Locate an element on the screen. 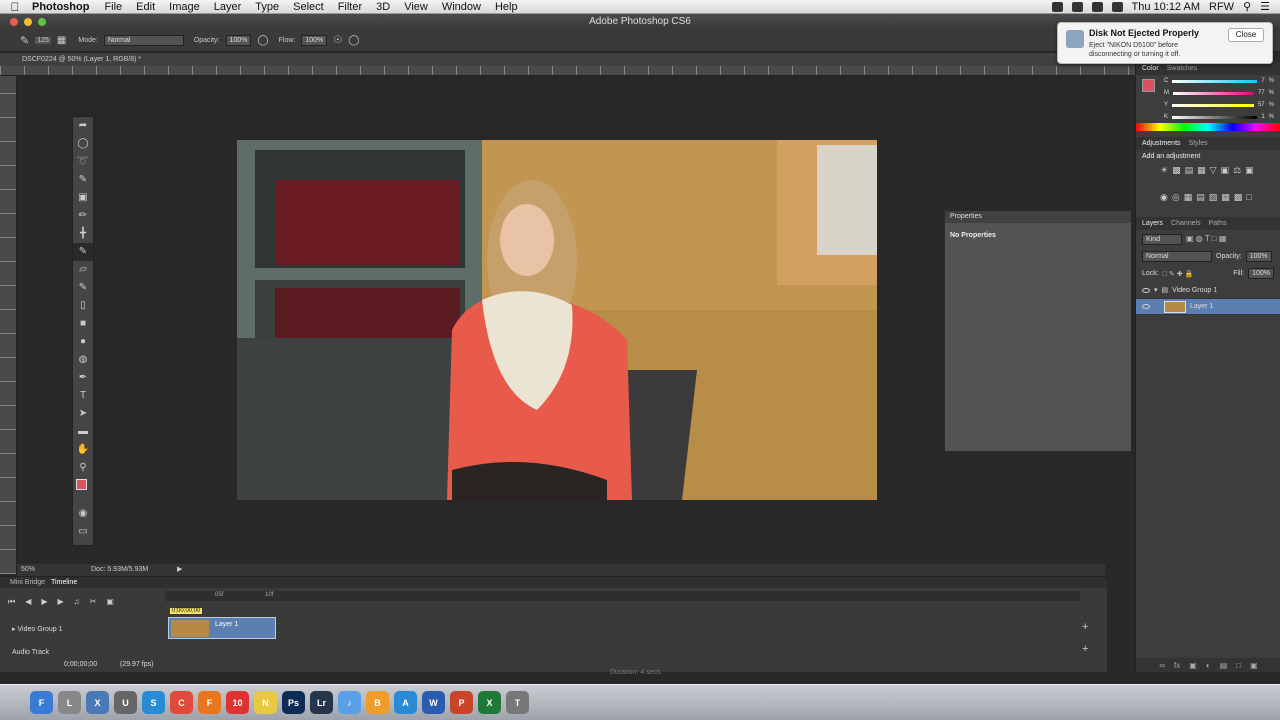  pressure-opacity-icon: ◯ is located at coordinates (262, 40).